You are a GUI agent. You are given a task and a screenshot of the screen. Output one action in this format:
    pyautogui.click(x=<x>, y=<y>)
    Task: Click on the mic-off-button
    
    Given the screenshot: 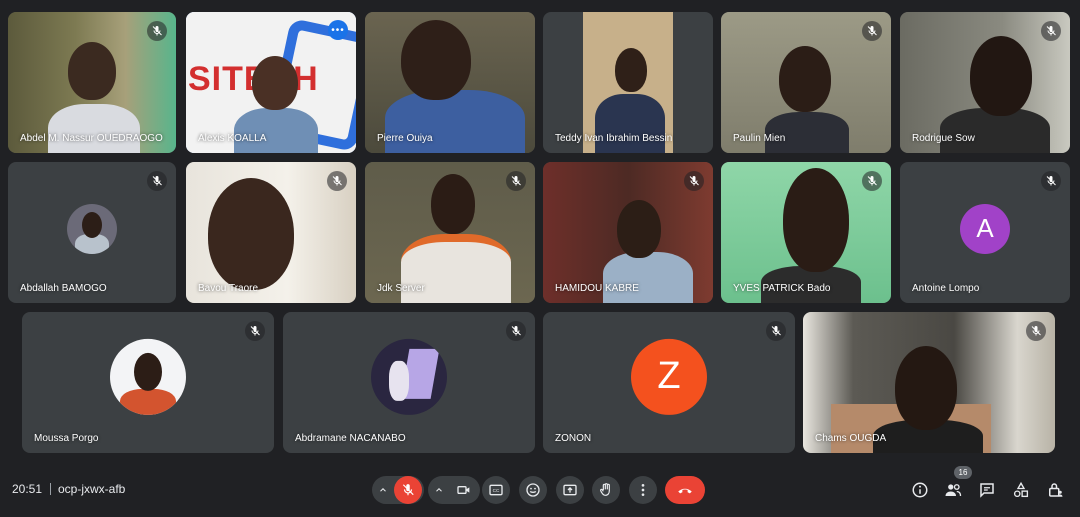 What is the action you would take?
    pyautogui.click(x=408, y=490)
    